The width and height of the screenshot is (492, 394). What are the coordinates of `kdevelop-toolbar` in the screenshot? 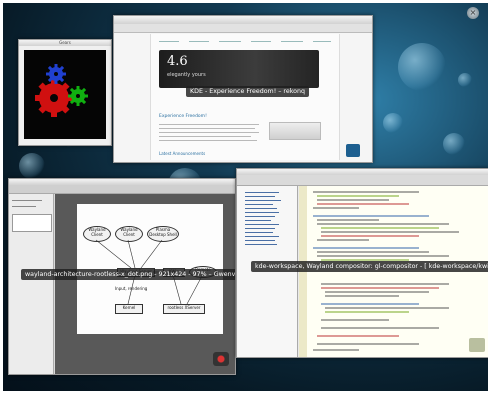 It's located at (362, 180).